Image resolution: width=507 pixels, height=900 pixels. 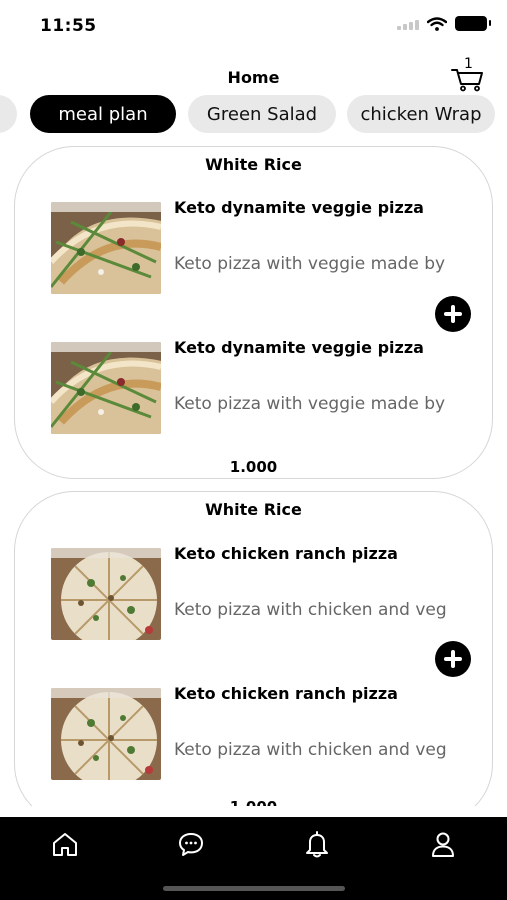 I want to click on status-time: 11:55, so click(x=68, y=26).